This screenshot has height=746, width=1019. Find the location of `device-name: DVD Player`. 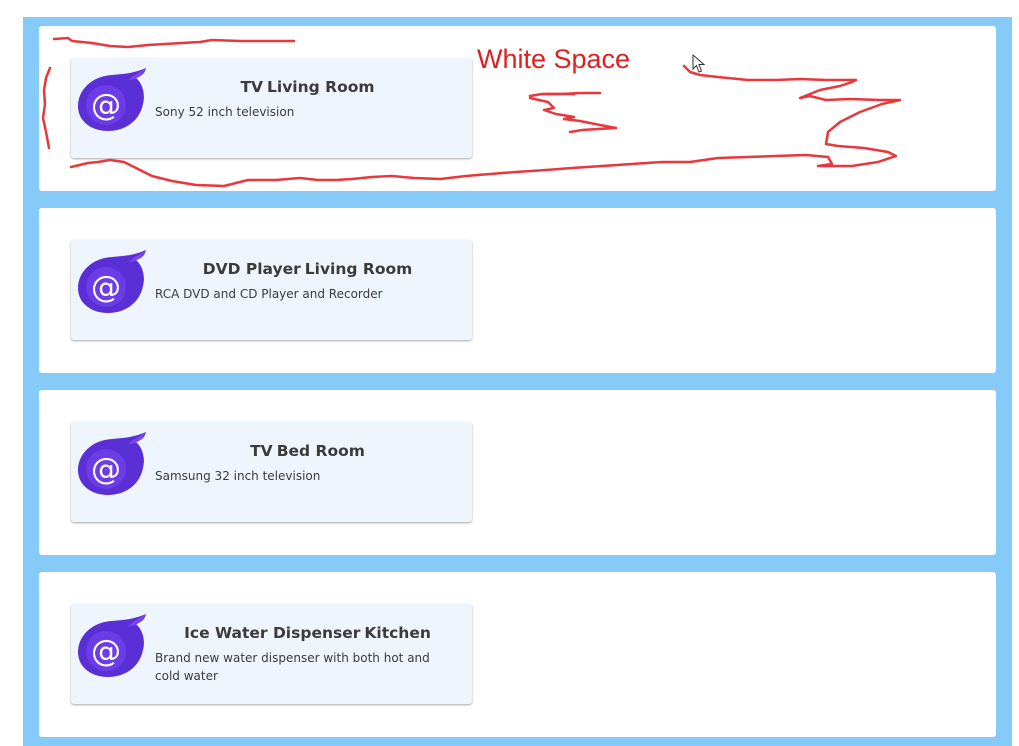

device-name: DVD Player is located at coordinates (251, 269).